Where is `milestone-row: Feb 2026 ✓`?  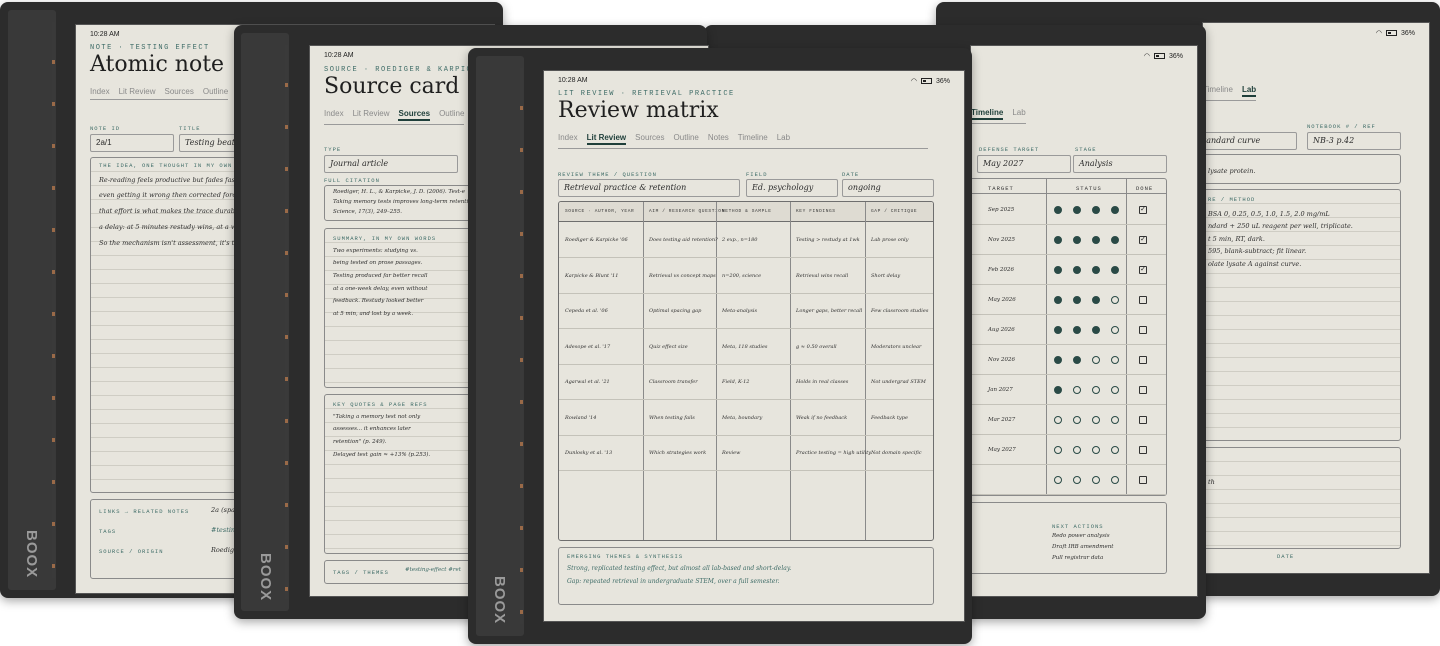
milestone-row: Feb 2026 ✓ is located at coordinates (1068, 270).